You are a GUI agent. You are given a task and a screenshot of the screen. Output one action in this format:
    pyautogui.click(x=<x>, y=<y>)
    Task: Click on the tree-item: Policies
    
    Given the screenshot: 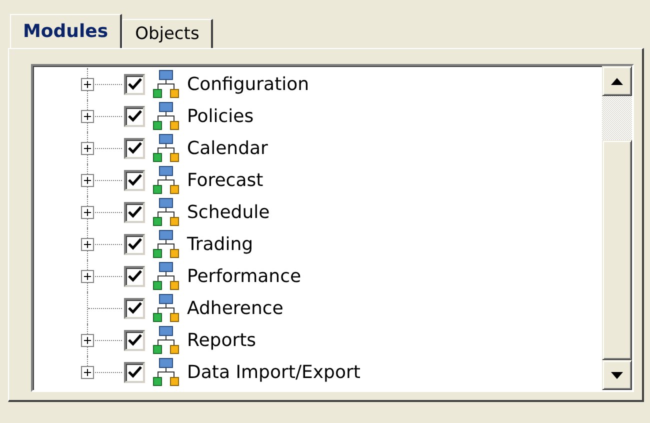 What is the action you would take?
    pyautogui.click(x=220, y=116)
    